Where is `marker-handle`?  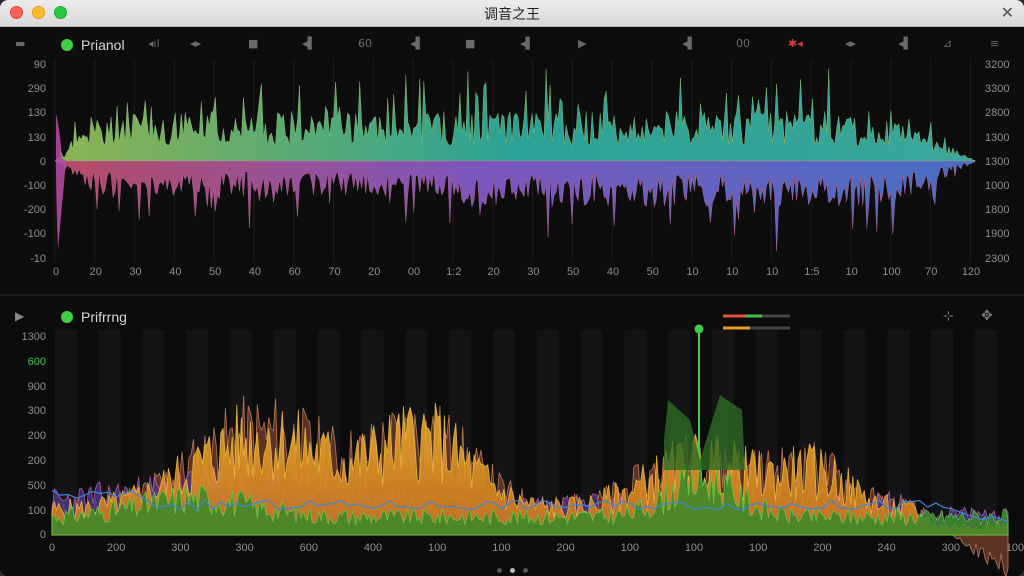 marker-handle is located at coordinates (699, 329).